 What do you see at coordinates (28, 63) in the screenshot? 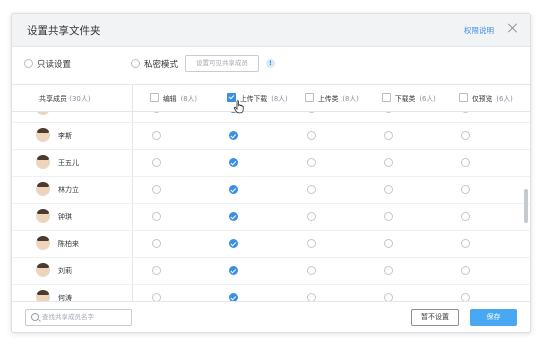
I see `readonly-radio` at bounding box center [28, 63].